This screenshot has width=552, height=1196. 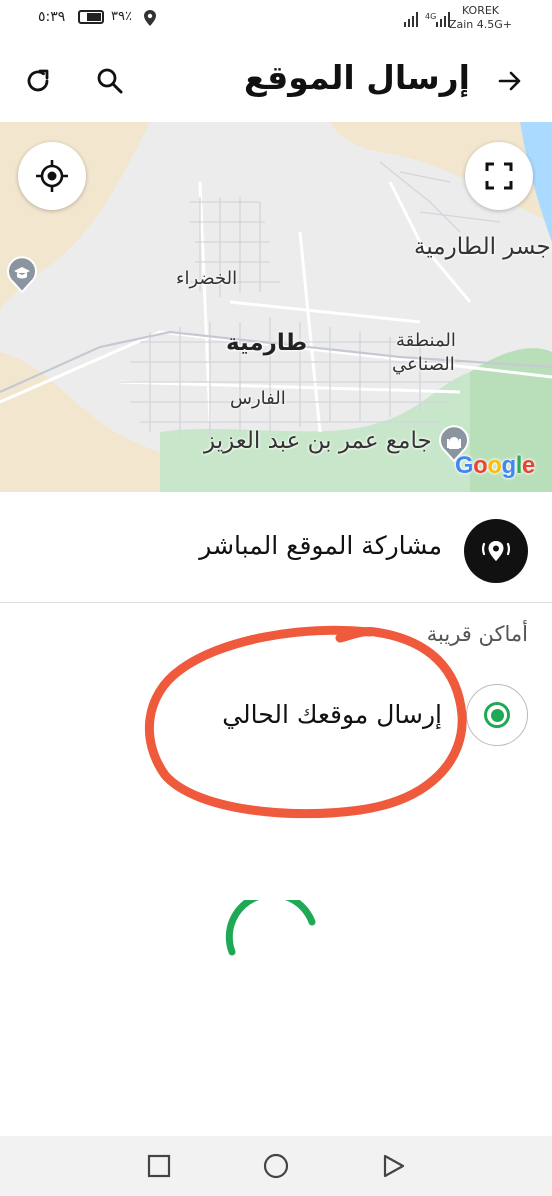 What do you see at coordinates (207, 278) in the screenshot?
I see `map-label-khadhra: الخضراء` at bounding box center [207, 278].